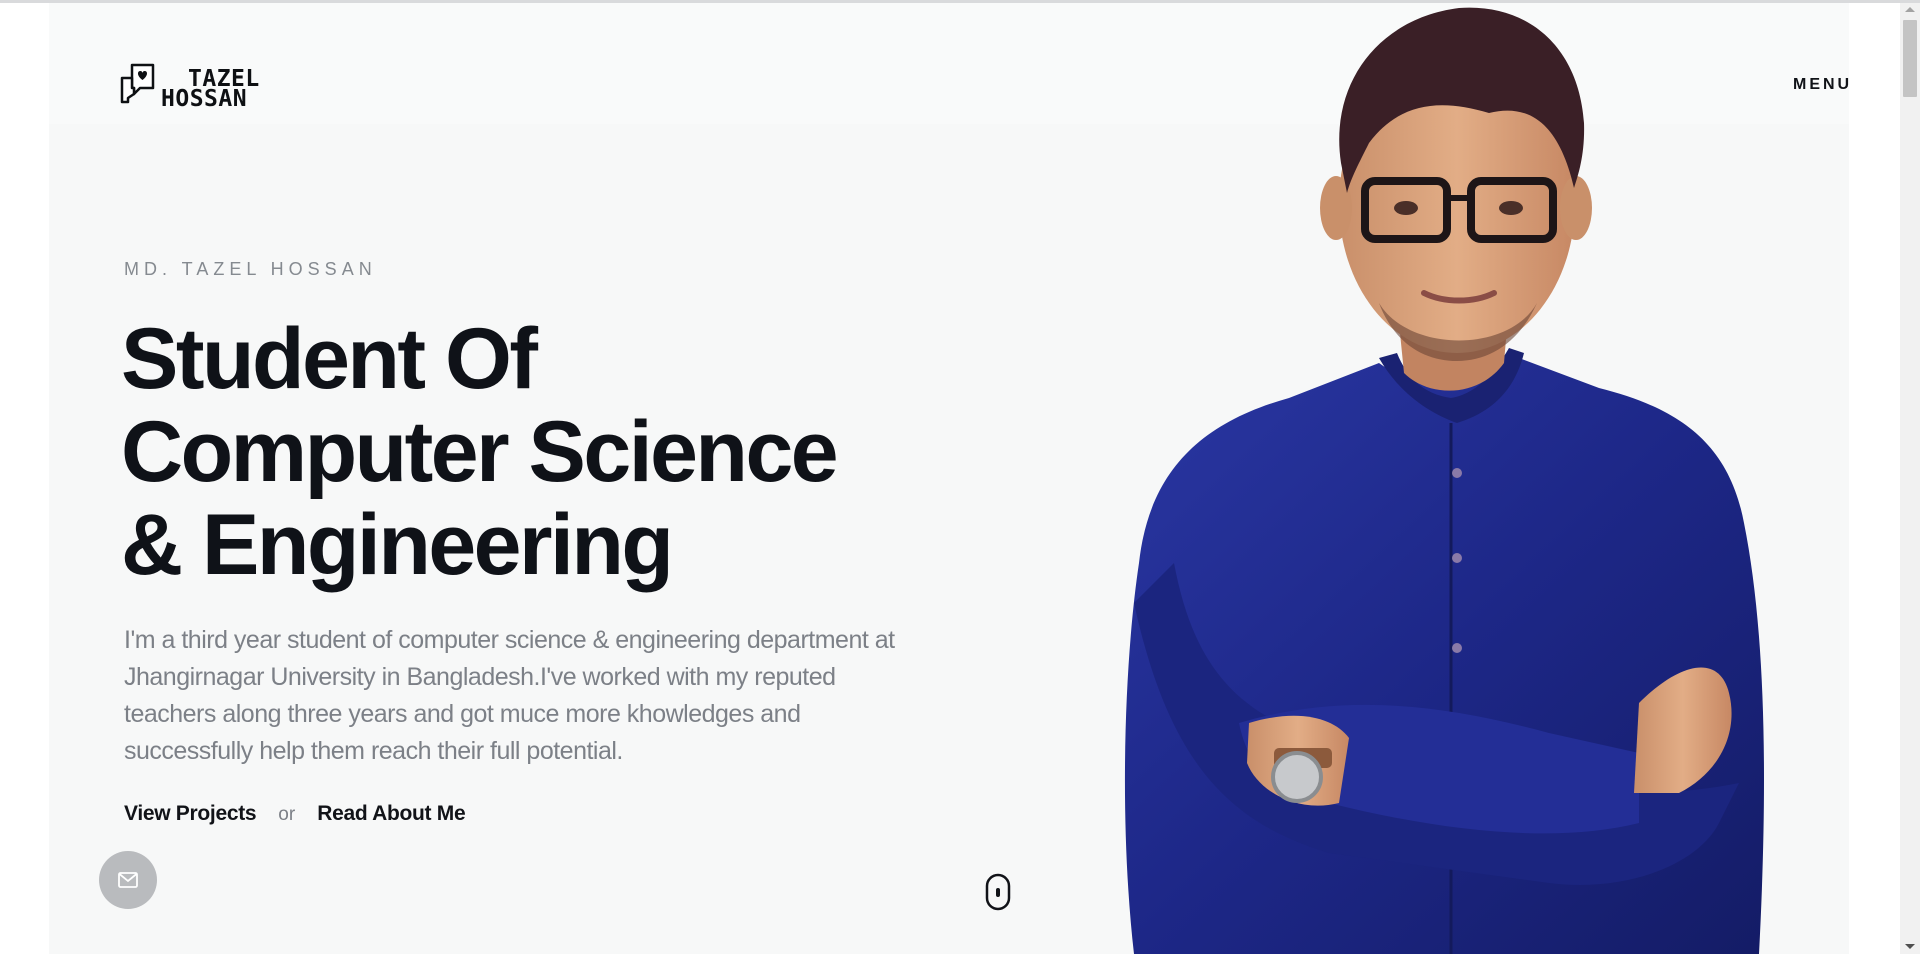  I want to click on hero-actions: View Projects or Read About Me, so click(295, 814).